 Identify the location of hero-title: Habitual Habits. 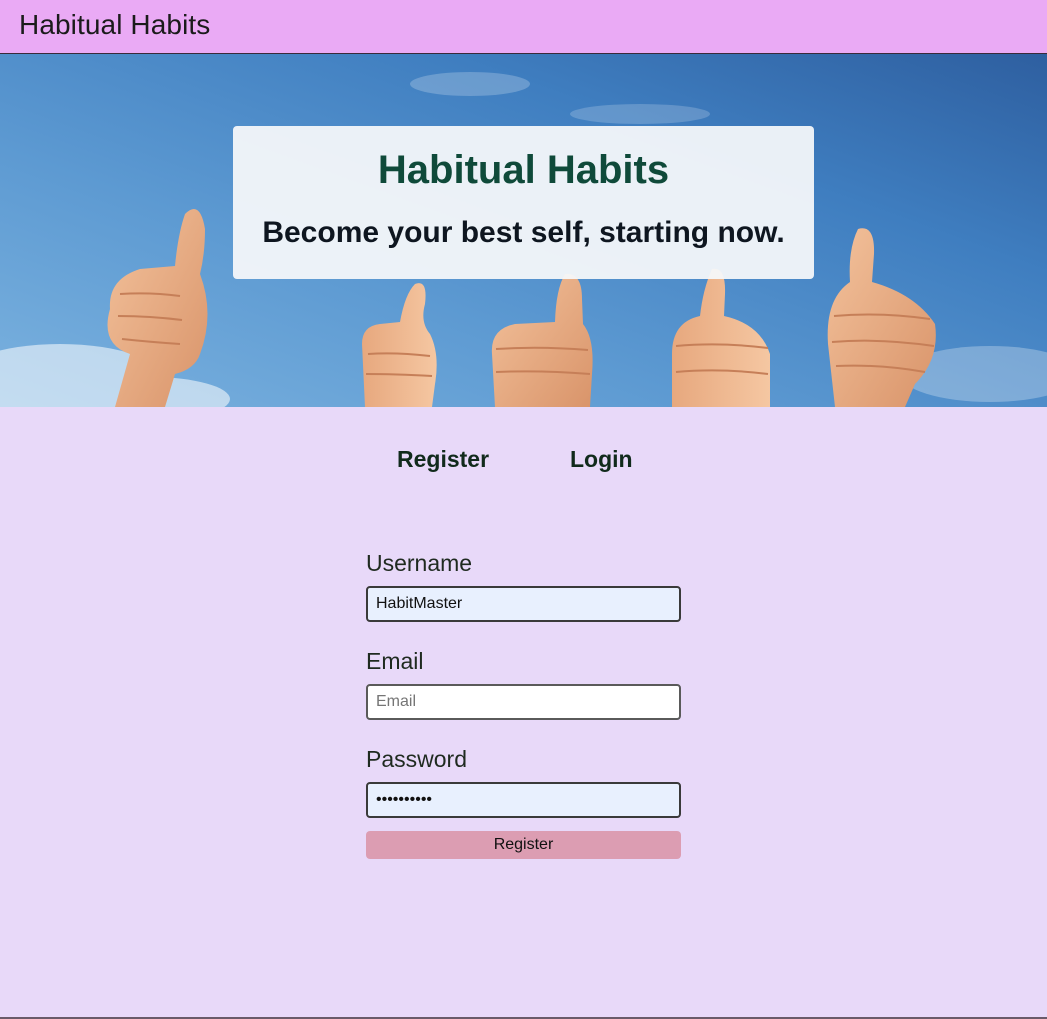
(523, 170).